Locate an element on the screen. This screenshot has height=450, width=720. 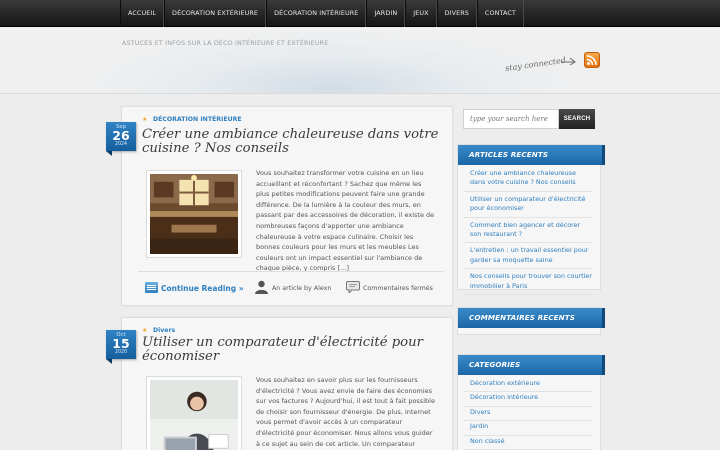
post-date-badge: Oct 15 2020 is located at coordinates (121, 347).